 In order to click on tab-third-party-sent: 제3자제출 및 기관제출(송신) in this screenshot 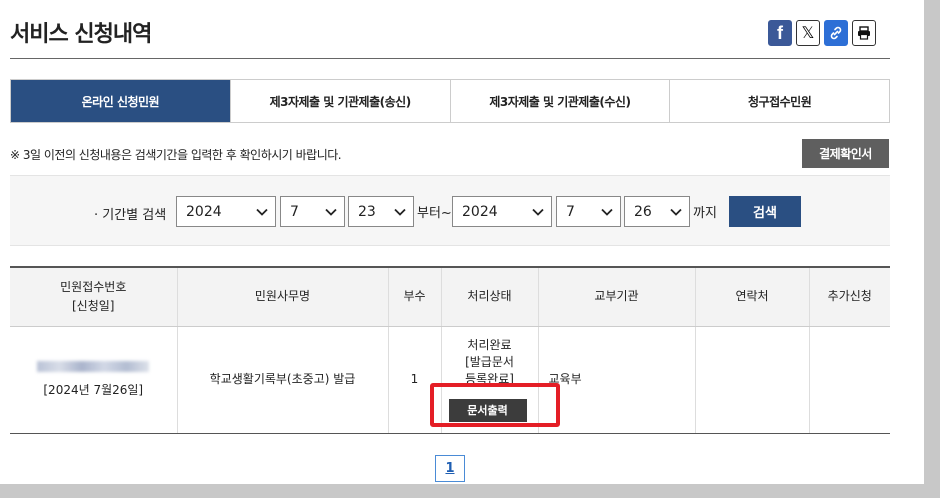, I will do `click(339, 101)`.